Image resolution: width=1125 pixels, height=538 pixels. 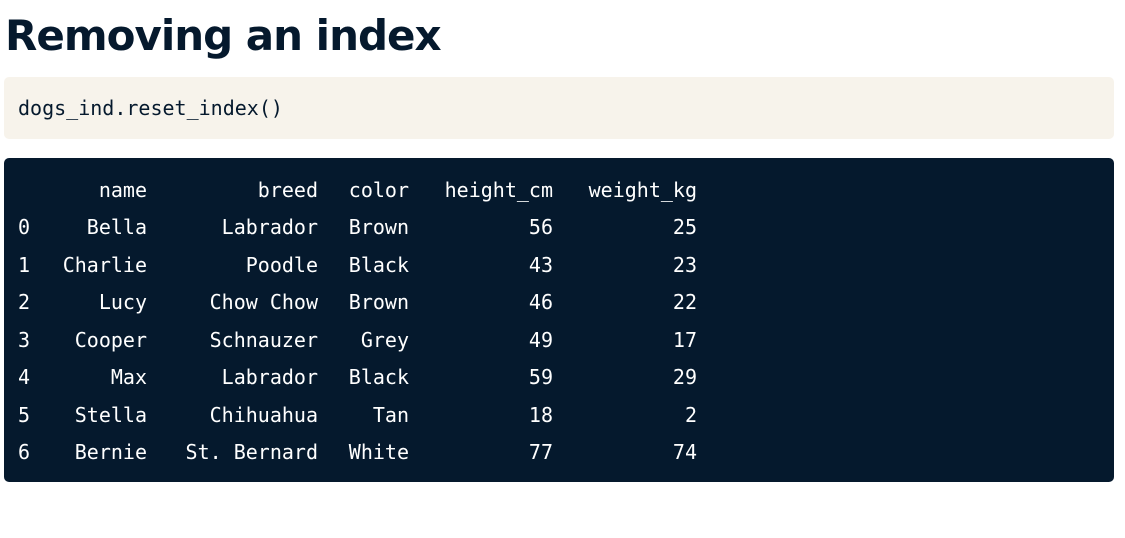 What do you see at coordinates (150, 108) in the screenshot?
I see `code-line: dogs_ind.reset_index()` at bounding box center [150, 108].